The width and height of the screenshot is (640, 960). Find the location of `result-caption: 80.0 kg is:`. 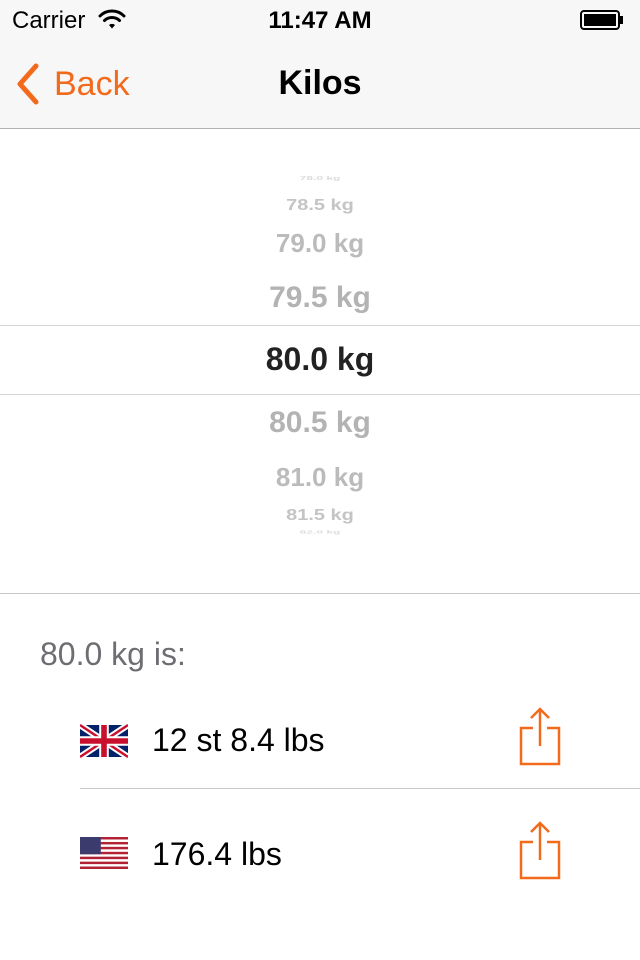

result-caption: 80.0 kg is: is located at coordinates (113, 654).